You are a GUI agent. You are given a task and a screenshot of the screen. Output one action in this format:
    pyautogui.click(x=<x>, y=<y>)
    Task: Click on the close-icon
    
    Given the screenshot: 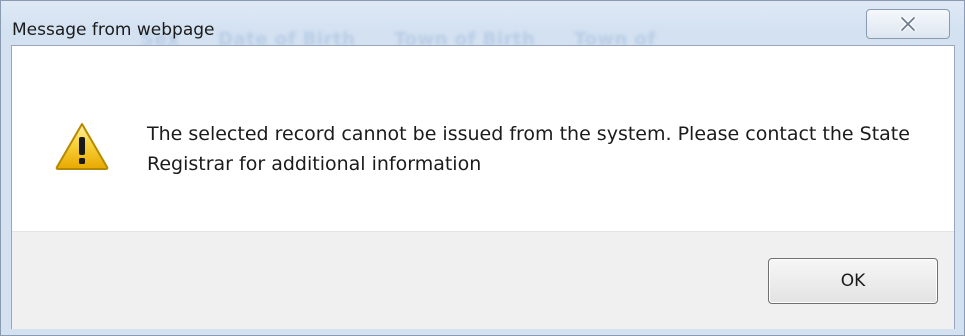 What is the action you would take?
    pyautogui.click(x=908, y=24)
    